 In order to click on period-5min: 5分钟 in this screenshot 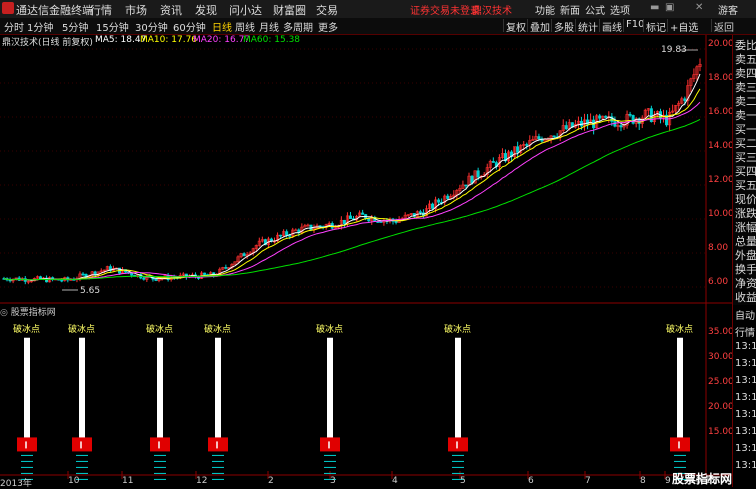, I will do `click(75, 26)`.